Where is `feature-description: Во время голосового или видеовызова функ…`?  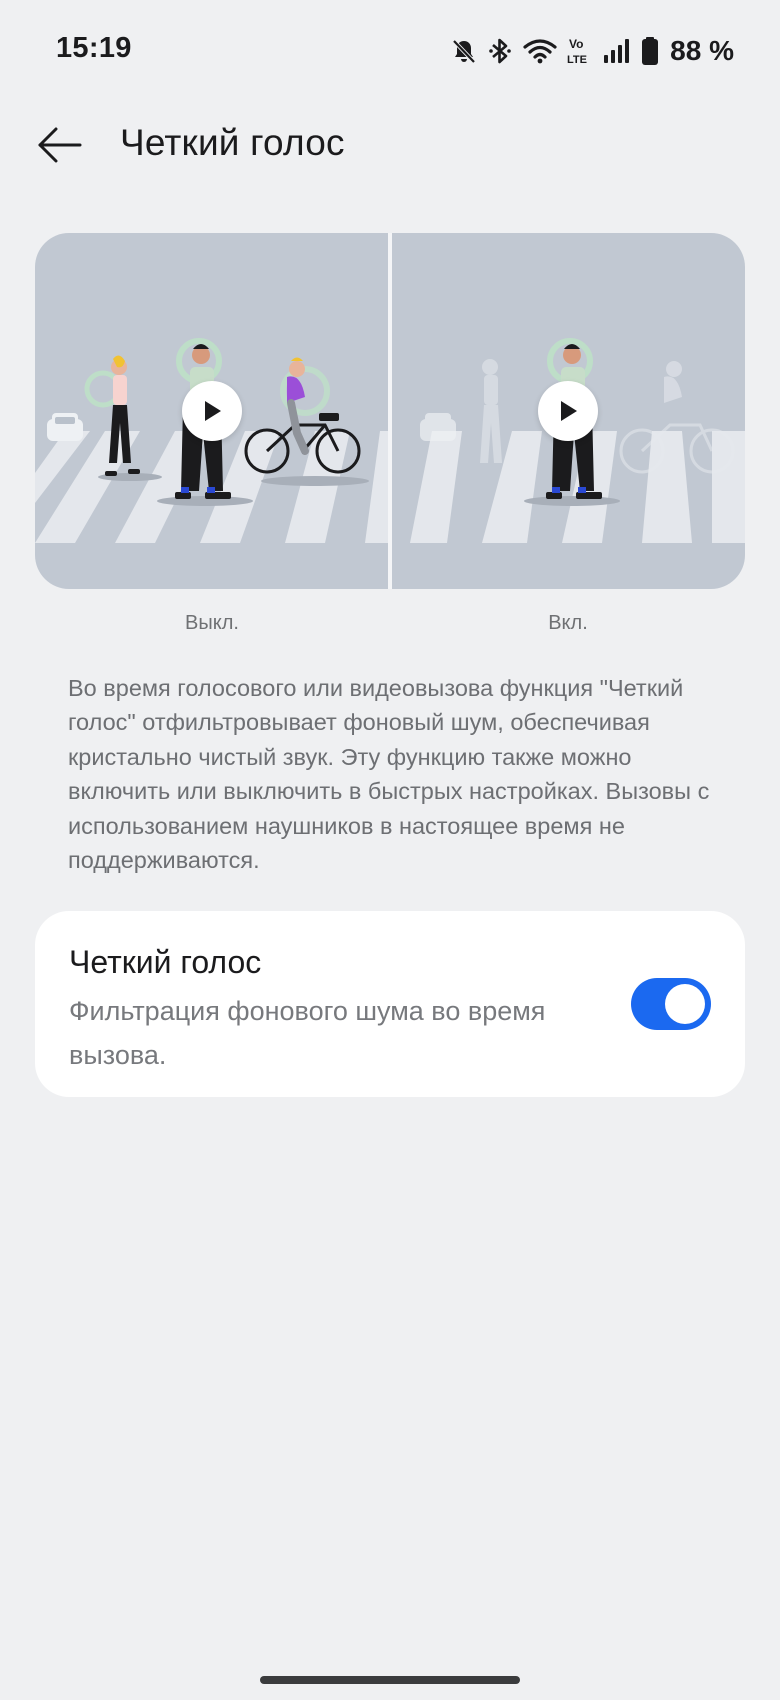
feature-description: Во время голосового или видеовызова функ… is located at coordinates (389, 774).